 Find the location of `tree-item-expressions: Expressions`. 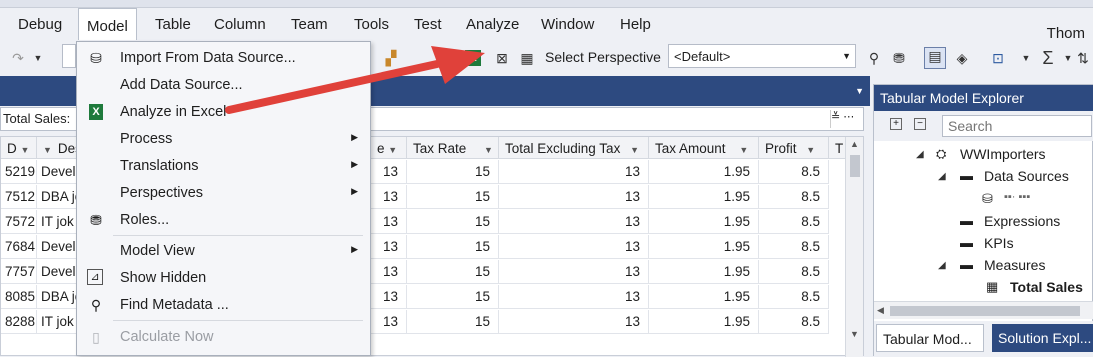

tree-item-expressions: Expressions is located at coordinates (1022, 221).